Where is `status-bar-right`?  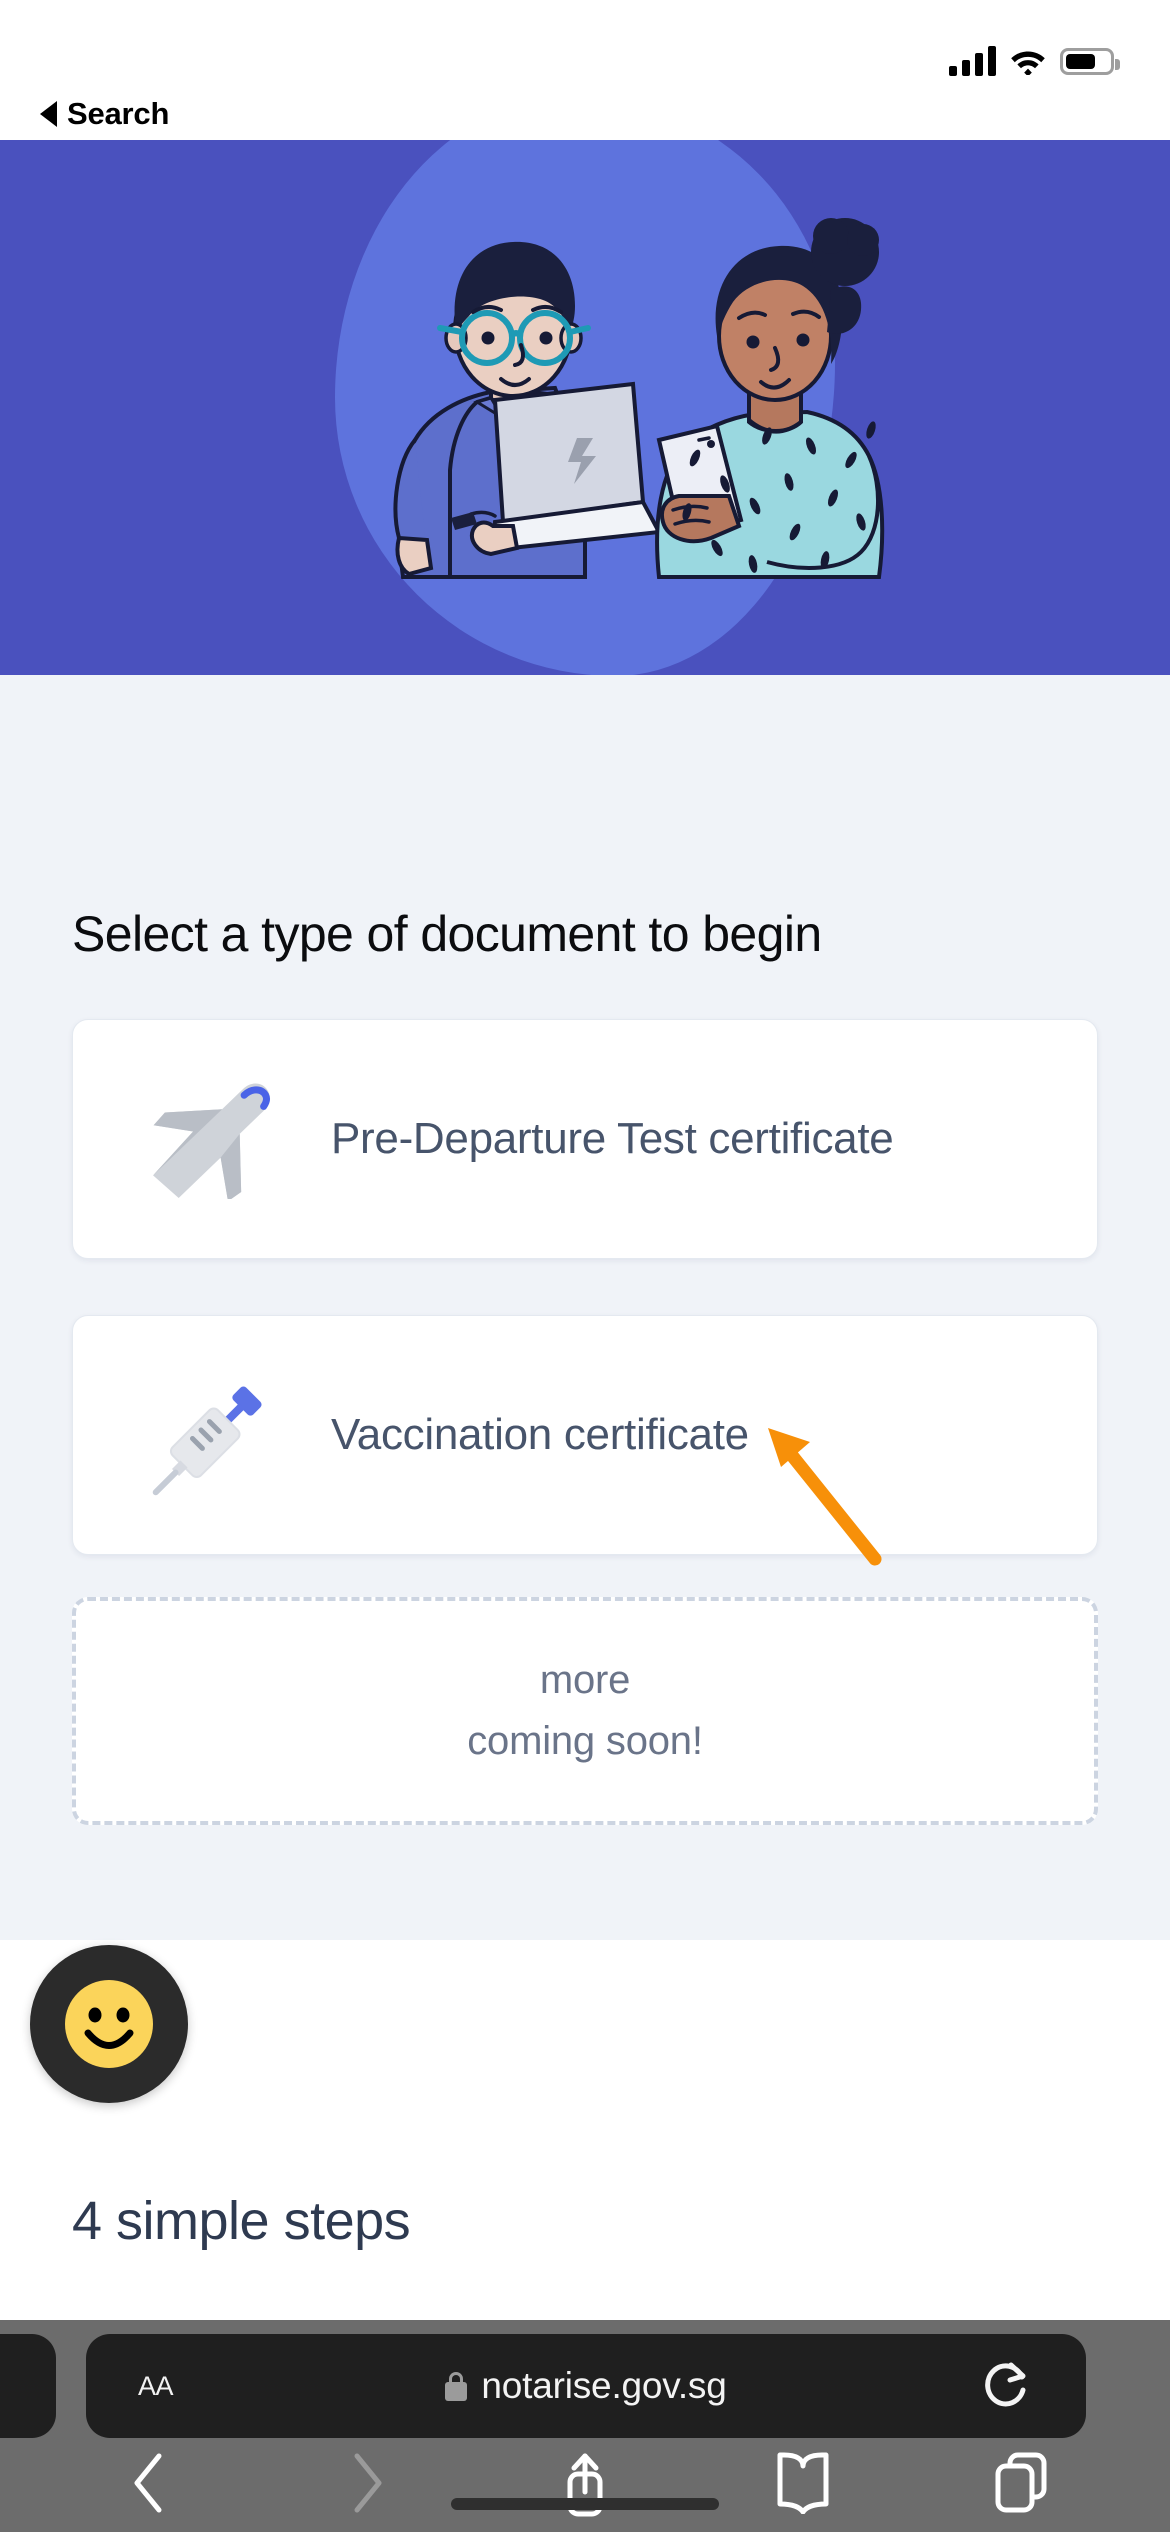 status-bar-right is located at coordinates (1034, 61).